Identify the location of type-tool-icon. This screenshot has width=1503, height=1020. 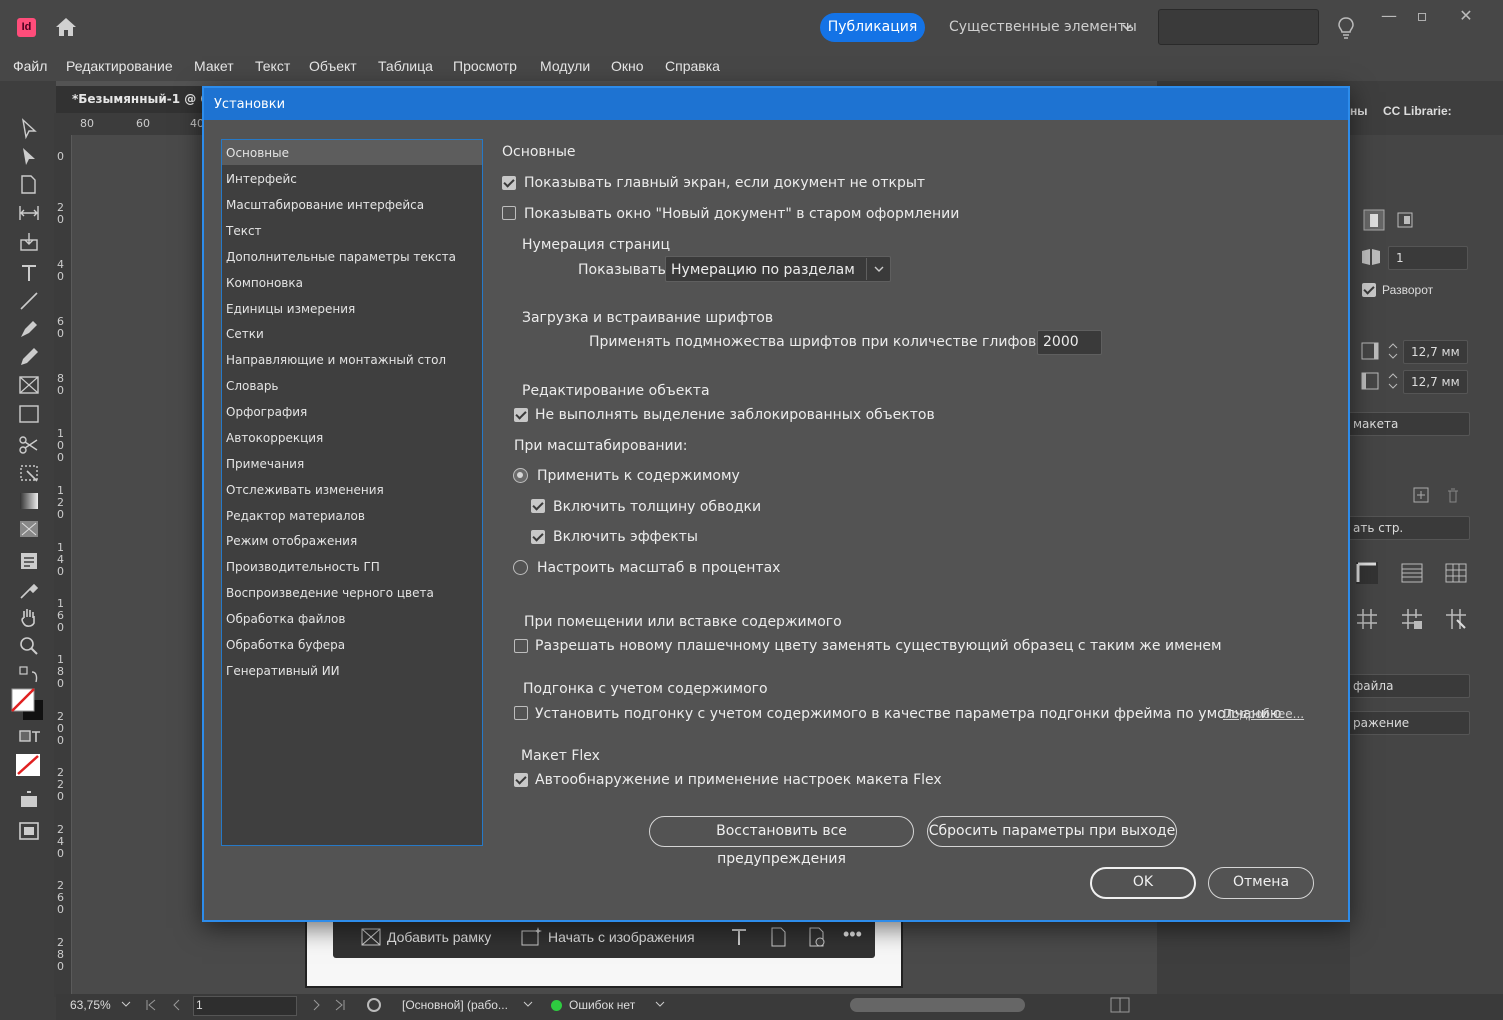
(29, 273).